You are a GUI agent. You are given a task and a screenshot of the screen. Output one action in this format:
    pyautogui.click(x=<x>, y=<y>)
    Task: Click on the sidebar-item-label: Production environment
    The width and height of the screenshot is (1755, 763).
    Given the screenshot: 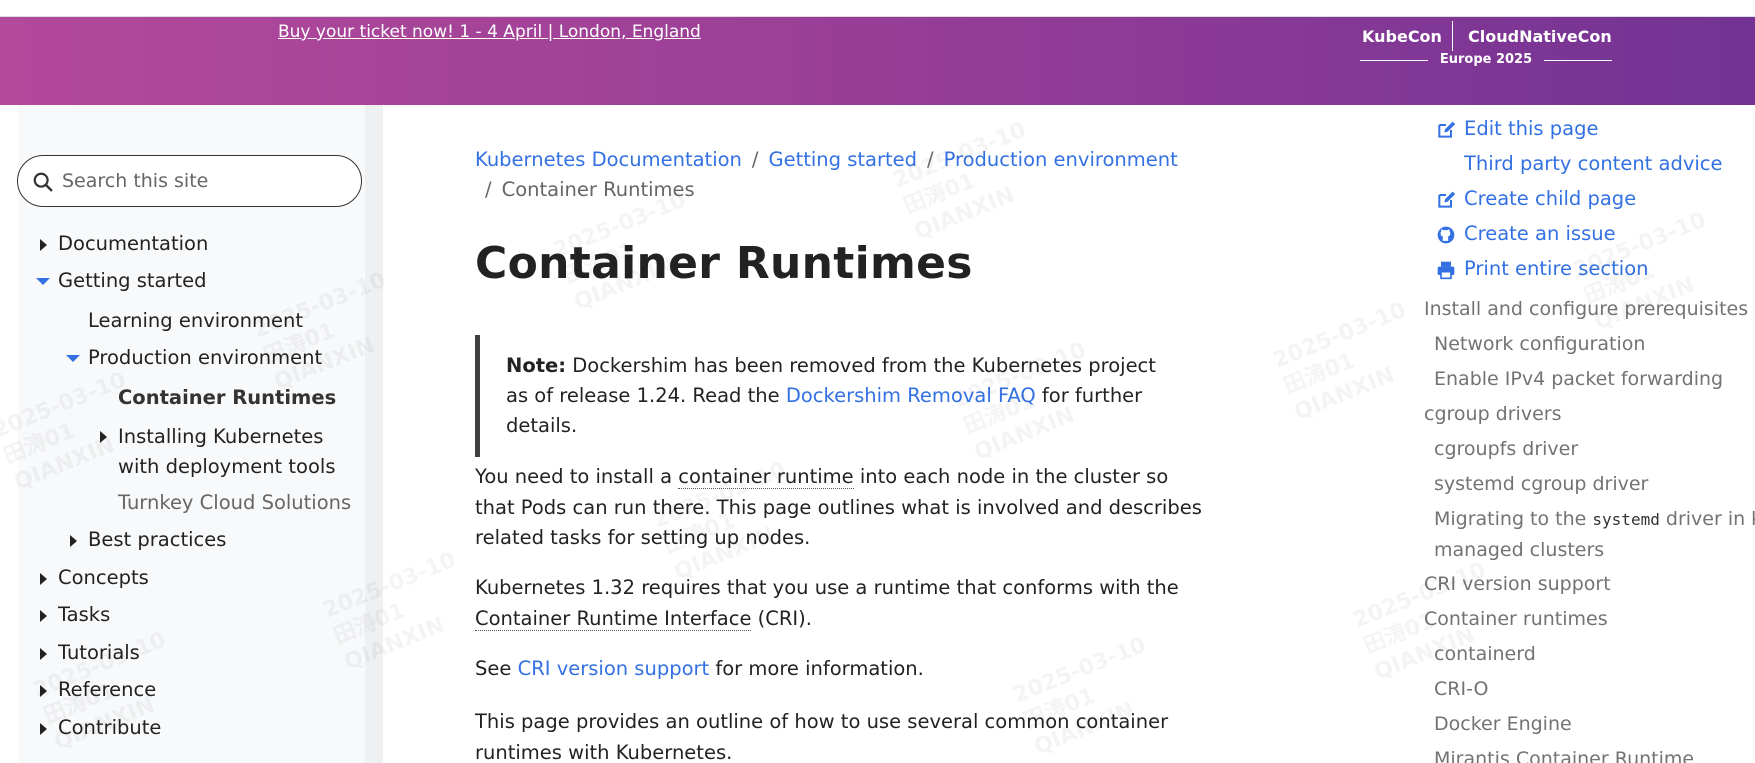 What is the action you would take?
    pyautogui.click(x=205, y=357)
    